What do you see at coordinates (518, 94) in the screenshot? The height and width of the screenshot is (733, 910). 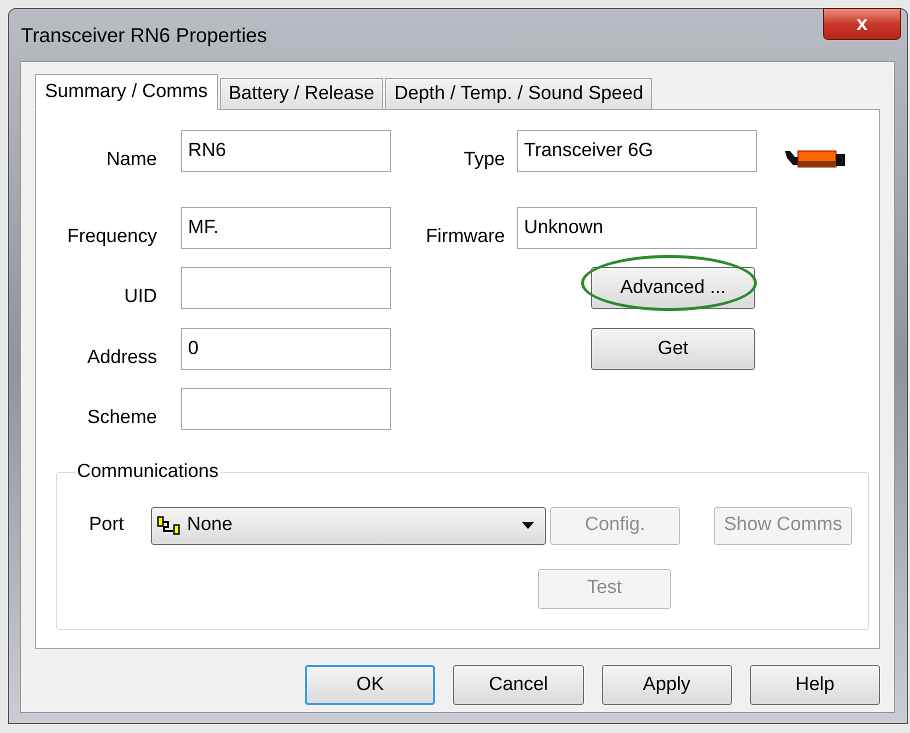 I see `tab: Depth / Temp. / Sound Speed` at bounding box center [518, 94].